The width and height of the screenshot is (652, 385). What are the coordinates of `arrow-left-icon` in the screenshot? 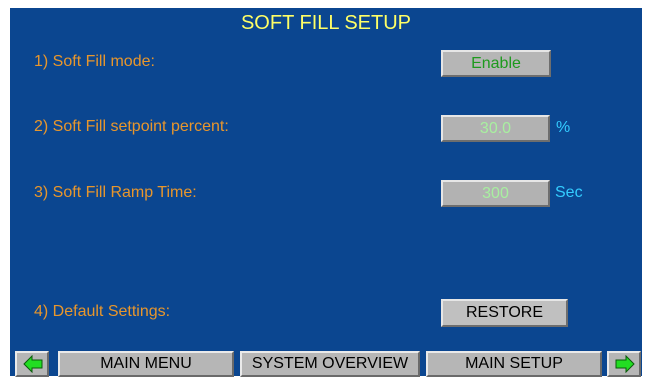 It's located at (33, 364).